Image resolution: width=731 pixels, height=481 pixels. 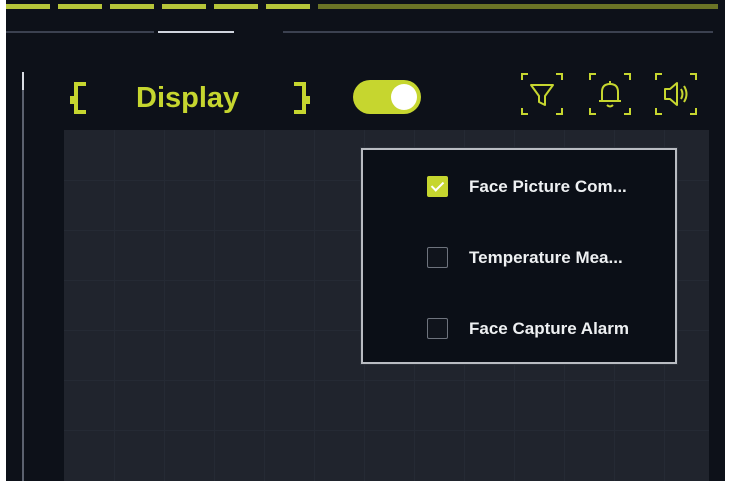 I want to click on toggle-knob, so click(x=404, y=97).